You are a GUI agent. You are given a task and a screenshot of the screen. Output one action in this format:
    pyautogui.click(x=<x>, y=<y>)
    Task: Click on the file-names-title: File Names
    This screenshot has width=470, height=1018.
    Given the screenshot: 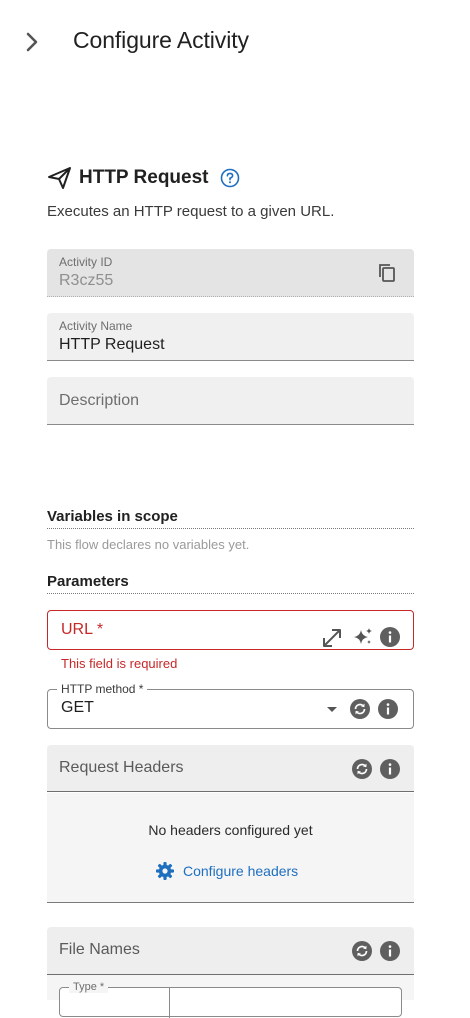 What is the action you would take?
    pyautogui.click(x=99, y=949)
    